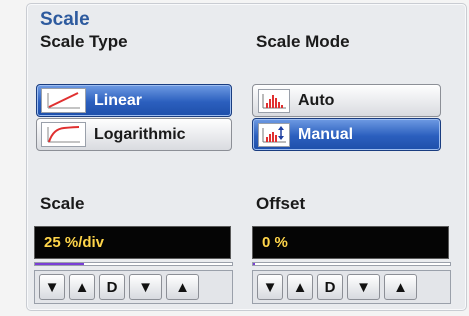  What do you see at coordinates (145, 287) in the screenshot?
I see `scale-coarse-down-button: ▼` at bounding box center [145, 287].